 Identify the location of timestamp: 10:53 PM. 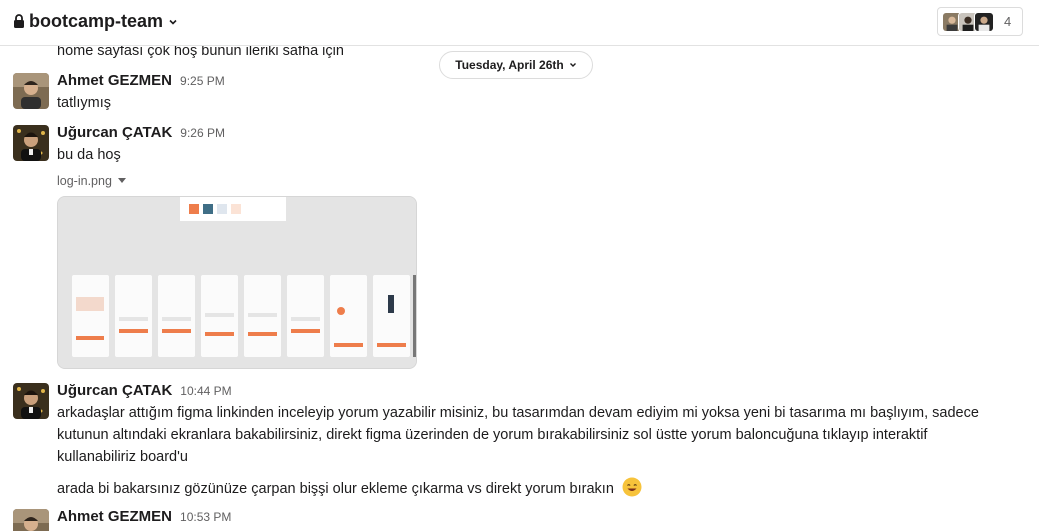
(205, 517).